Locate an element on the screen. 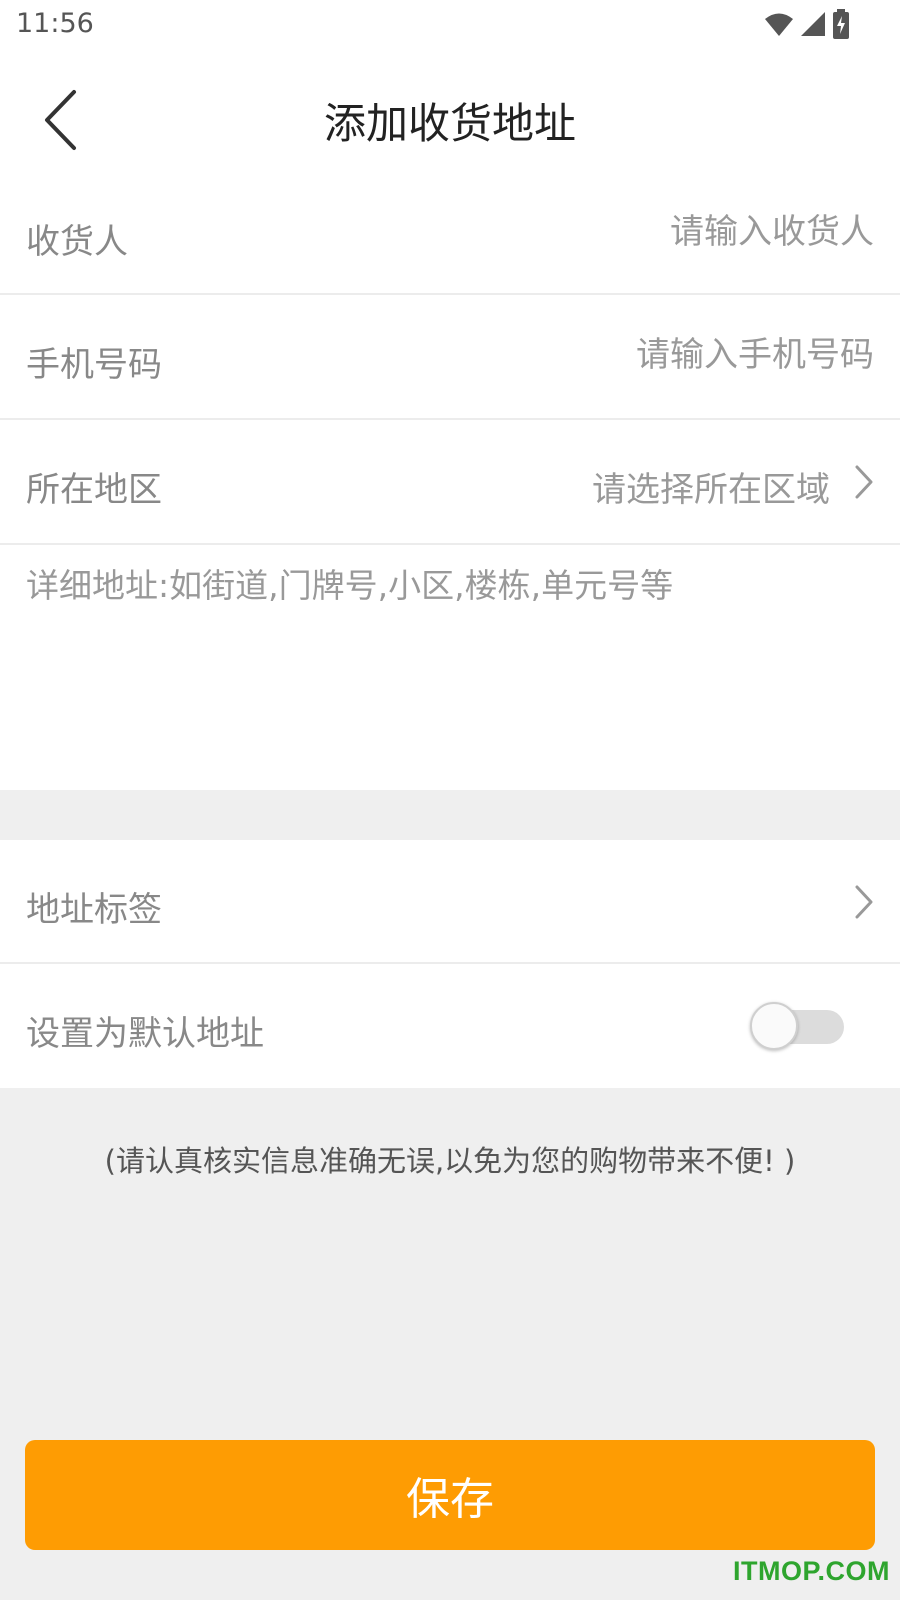 The height and width of the screenshot is (1600, 900). nav-bar: 添加收货地址 is located at coordinates (450, 115).